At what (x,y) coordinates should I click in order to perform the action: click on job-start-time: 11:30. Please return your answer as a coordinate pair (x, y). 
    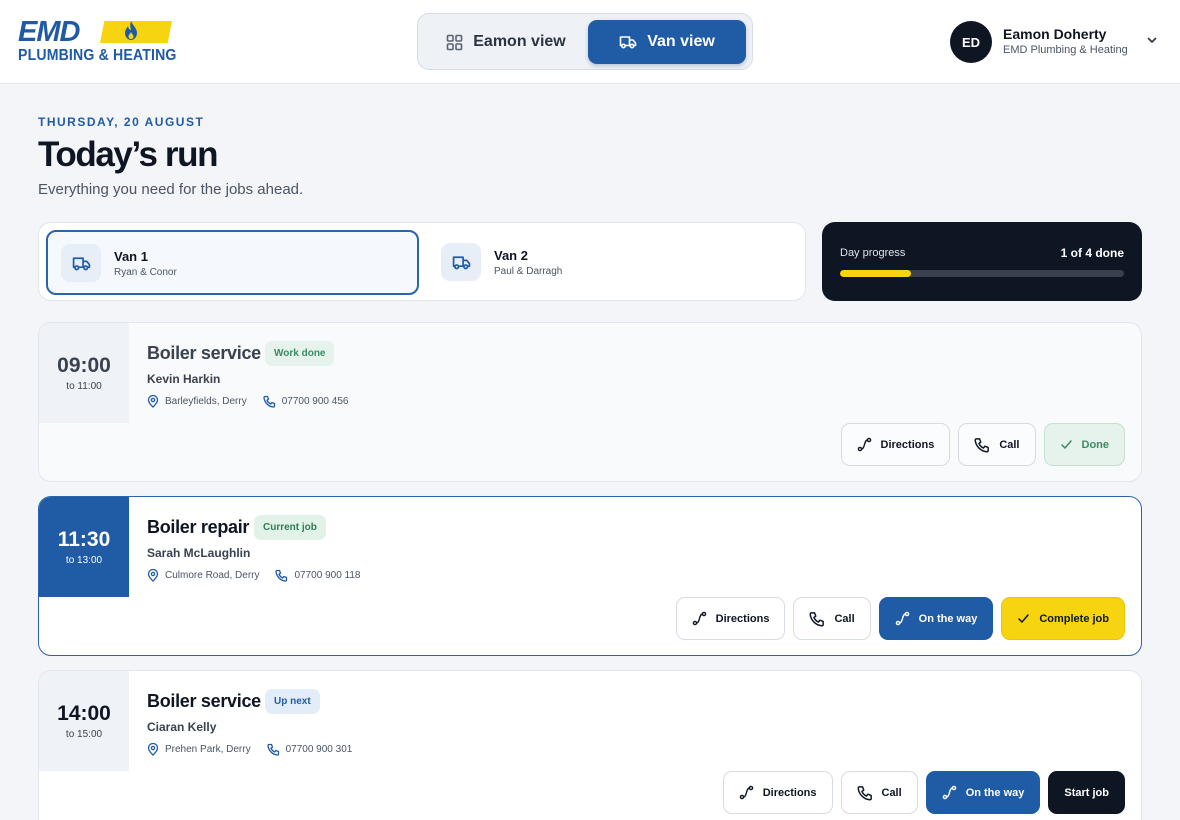
    Looking at the image, I should click on (84, 539).